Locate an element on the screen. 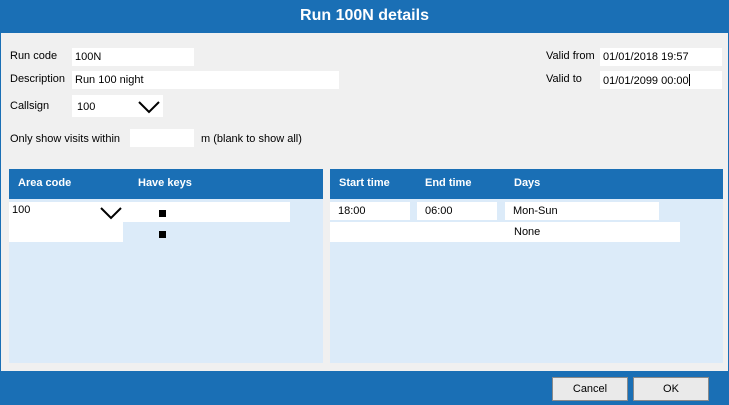  area-code-value: 100 is located at coordinates (21, 210).